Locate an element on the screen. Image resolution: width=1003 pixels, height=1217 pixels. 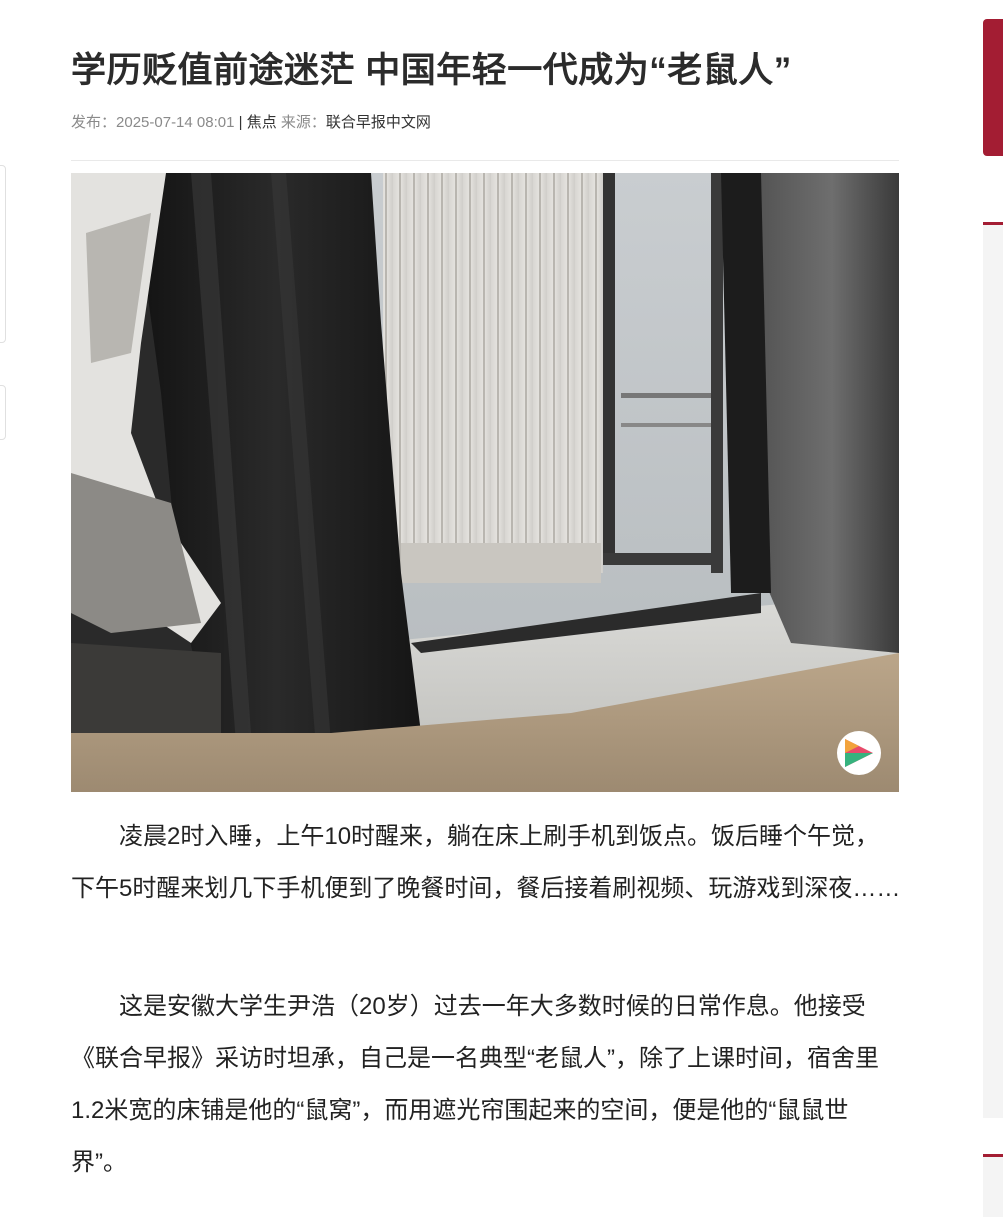
source-name: 联合早报中文网 is located at coordinates (378, 122).